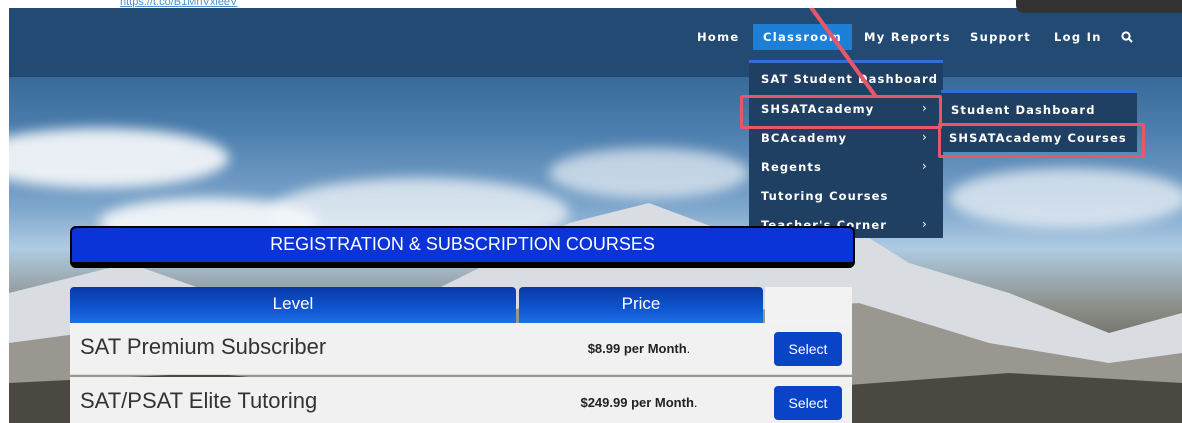 The width and height of the screenshot is (1182, 423). I want to click on course-name: SAT/PSAT Elite Tutoring, so click(199, 400).